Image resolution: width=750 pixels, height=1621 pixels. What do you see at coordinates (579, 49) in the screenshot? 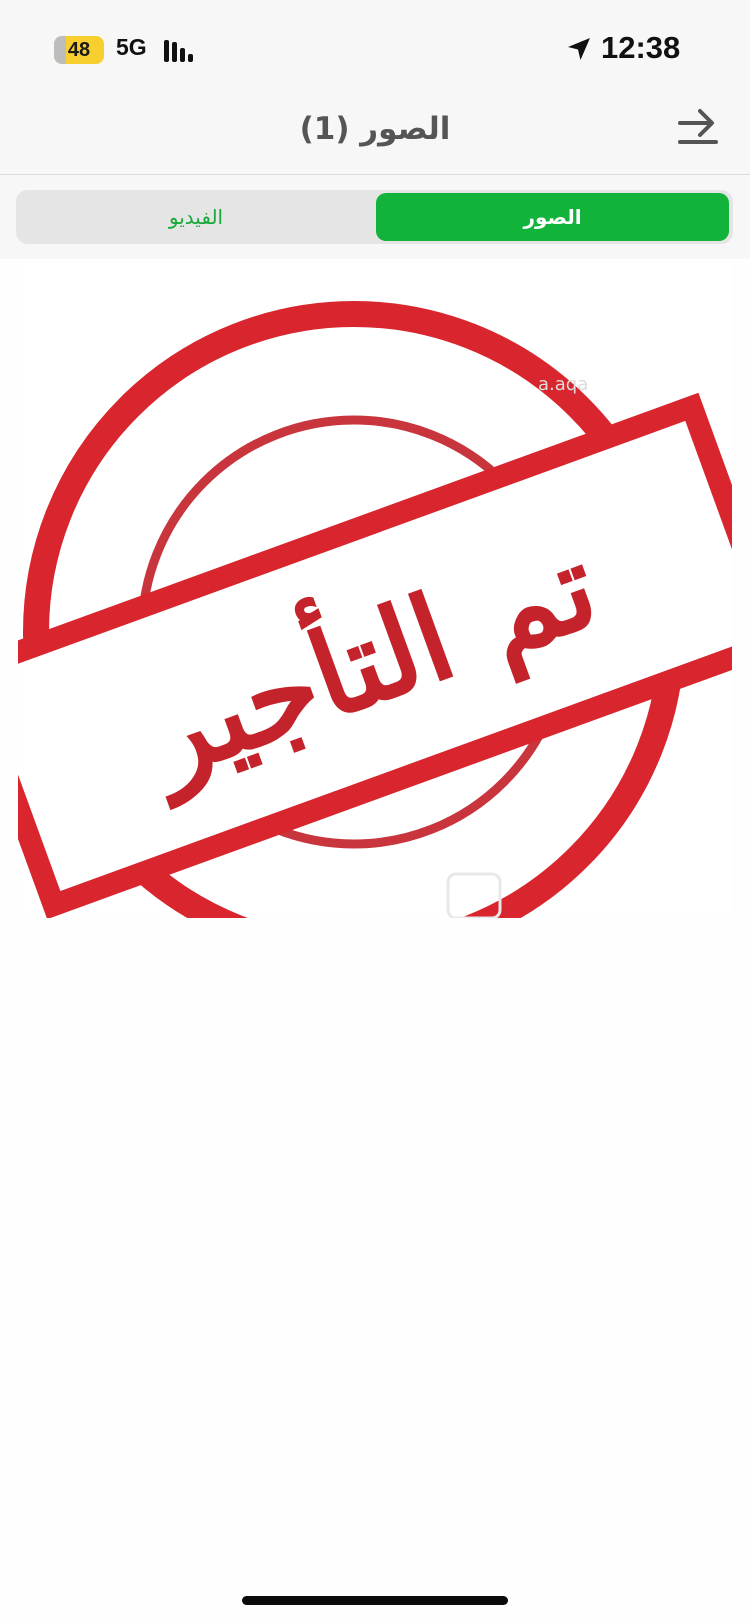
I see `location-arrow-icon` at bounding box center [579, 49].